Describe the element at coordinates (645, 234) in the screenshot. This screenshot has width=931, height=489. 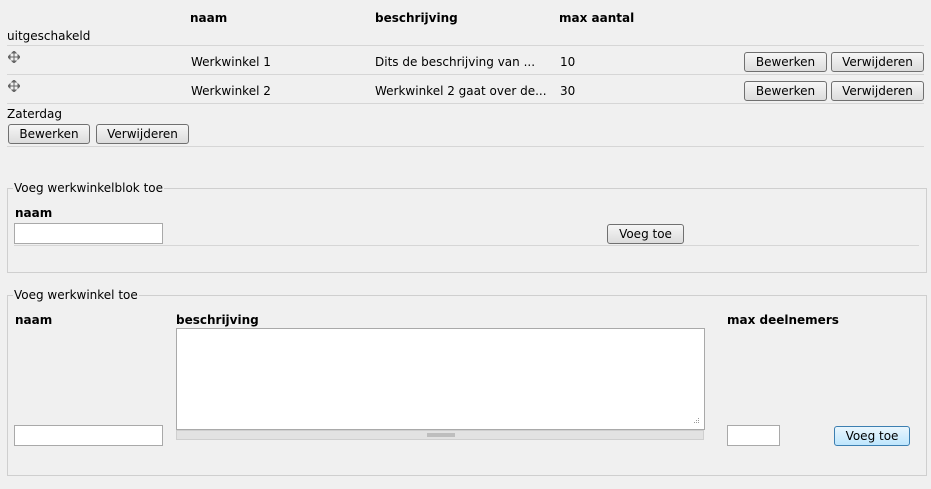
I see `add-block-button: Voeg toe` at that location.